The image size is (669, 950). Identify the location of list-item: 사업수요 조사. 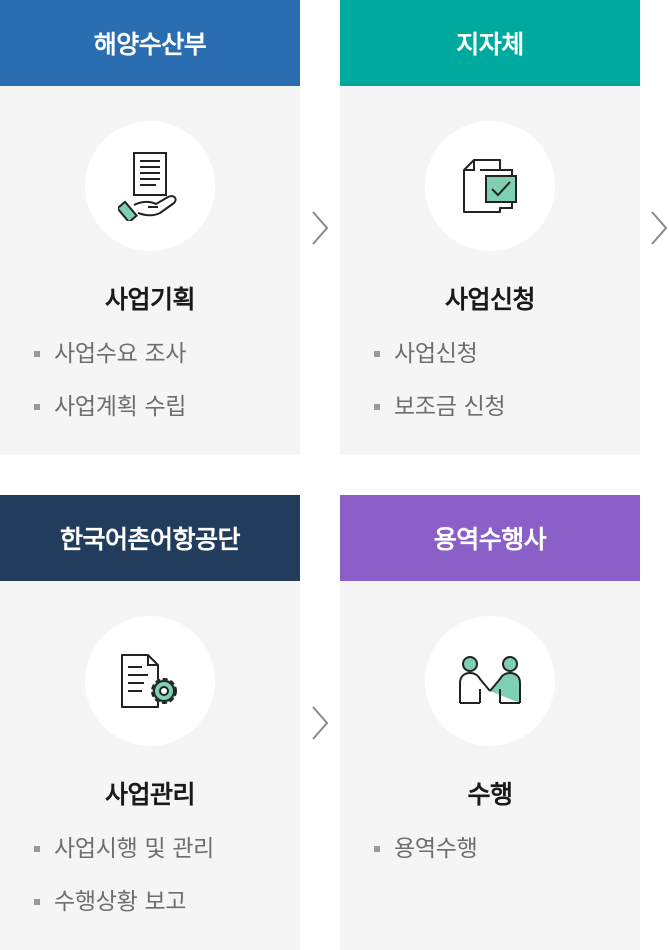
(110, 362).